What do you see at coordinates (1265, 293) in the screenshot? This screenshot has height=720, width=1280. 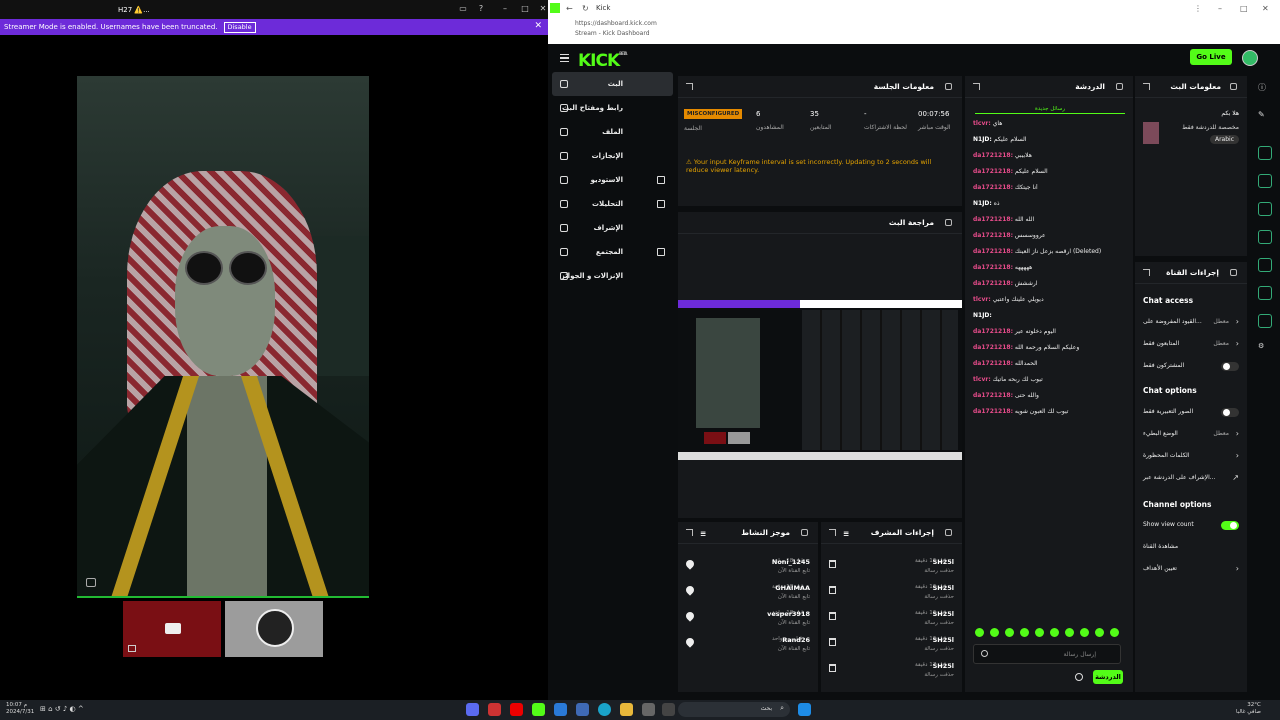 I see `preview-icon` at bounding box center [1265, 293].